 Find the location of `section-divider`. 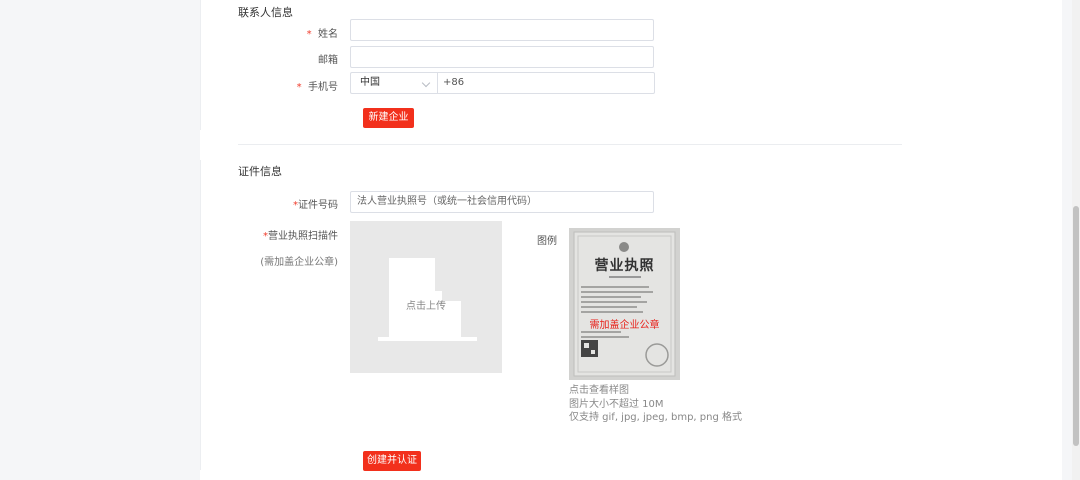

section-divider is located at coordinates (570, 144).